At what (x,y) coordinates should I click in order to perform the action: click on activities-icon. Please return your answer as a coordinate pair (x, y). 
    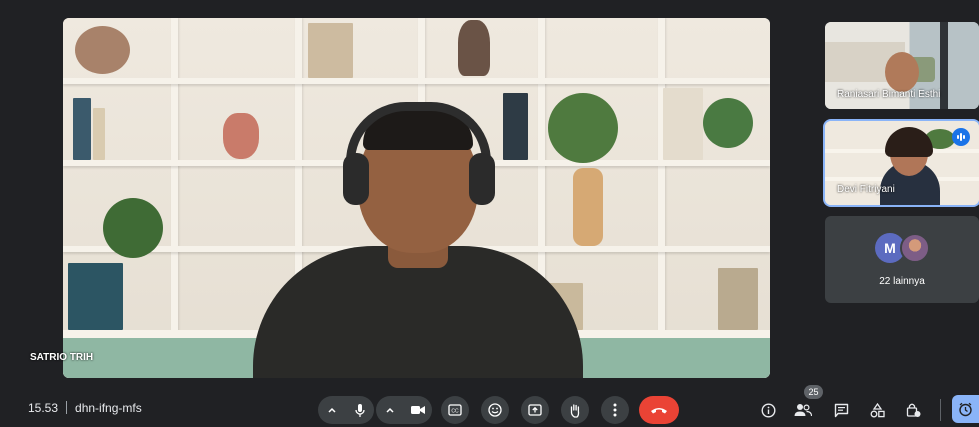
    Looking at the image, I should click on (877, 409).